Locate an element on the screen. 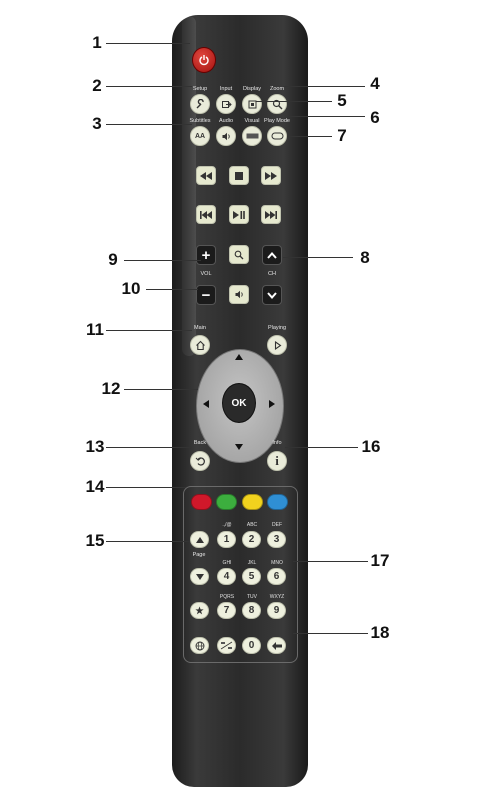  red-button is located at coordinates (201, 502).